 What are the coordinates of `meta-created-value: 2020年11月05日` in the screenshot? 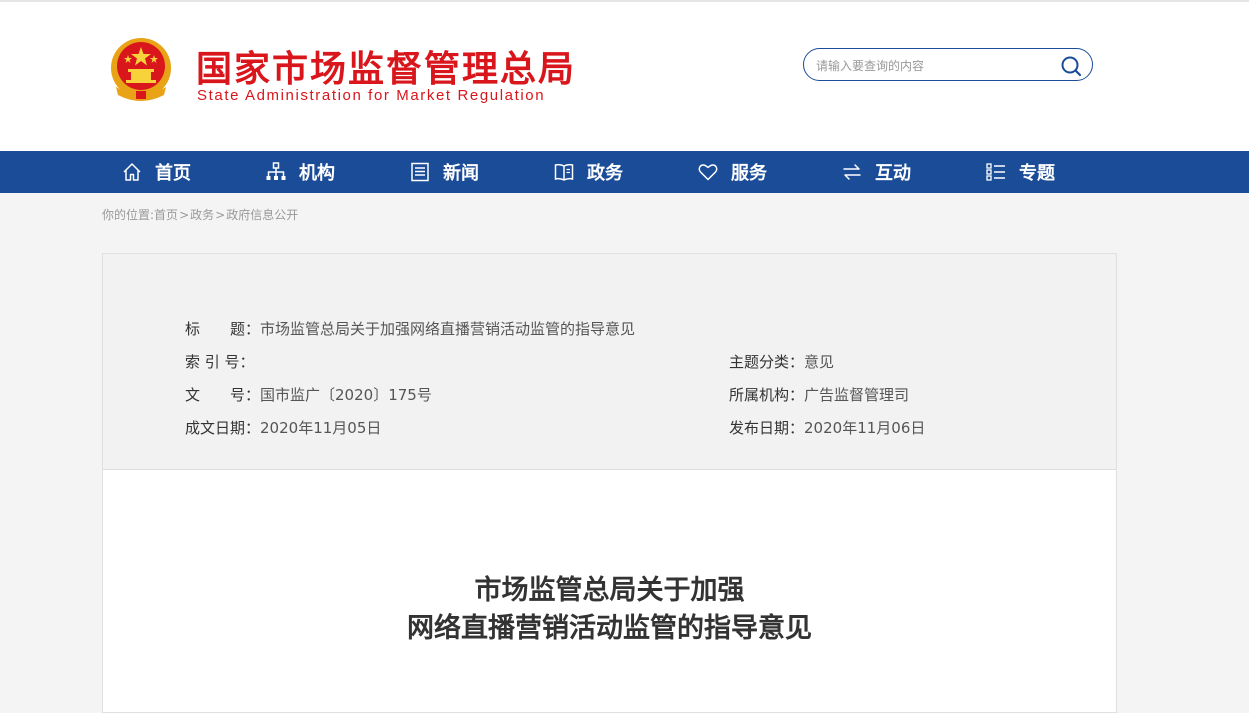 It's located at (321, 428).